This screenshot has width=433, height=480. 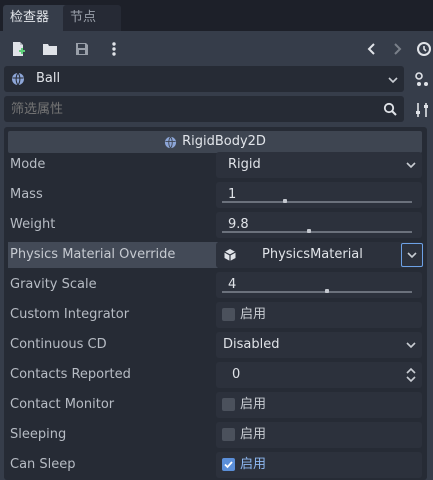 What do you see at coordinates (58, 344) in the screenshot?
I see `property-label-continuous-cd: Continuous CD` at bounding box center [58, 344].